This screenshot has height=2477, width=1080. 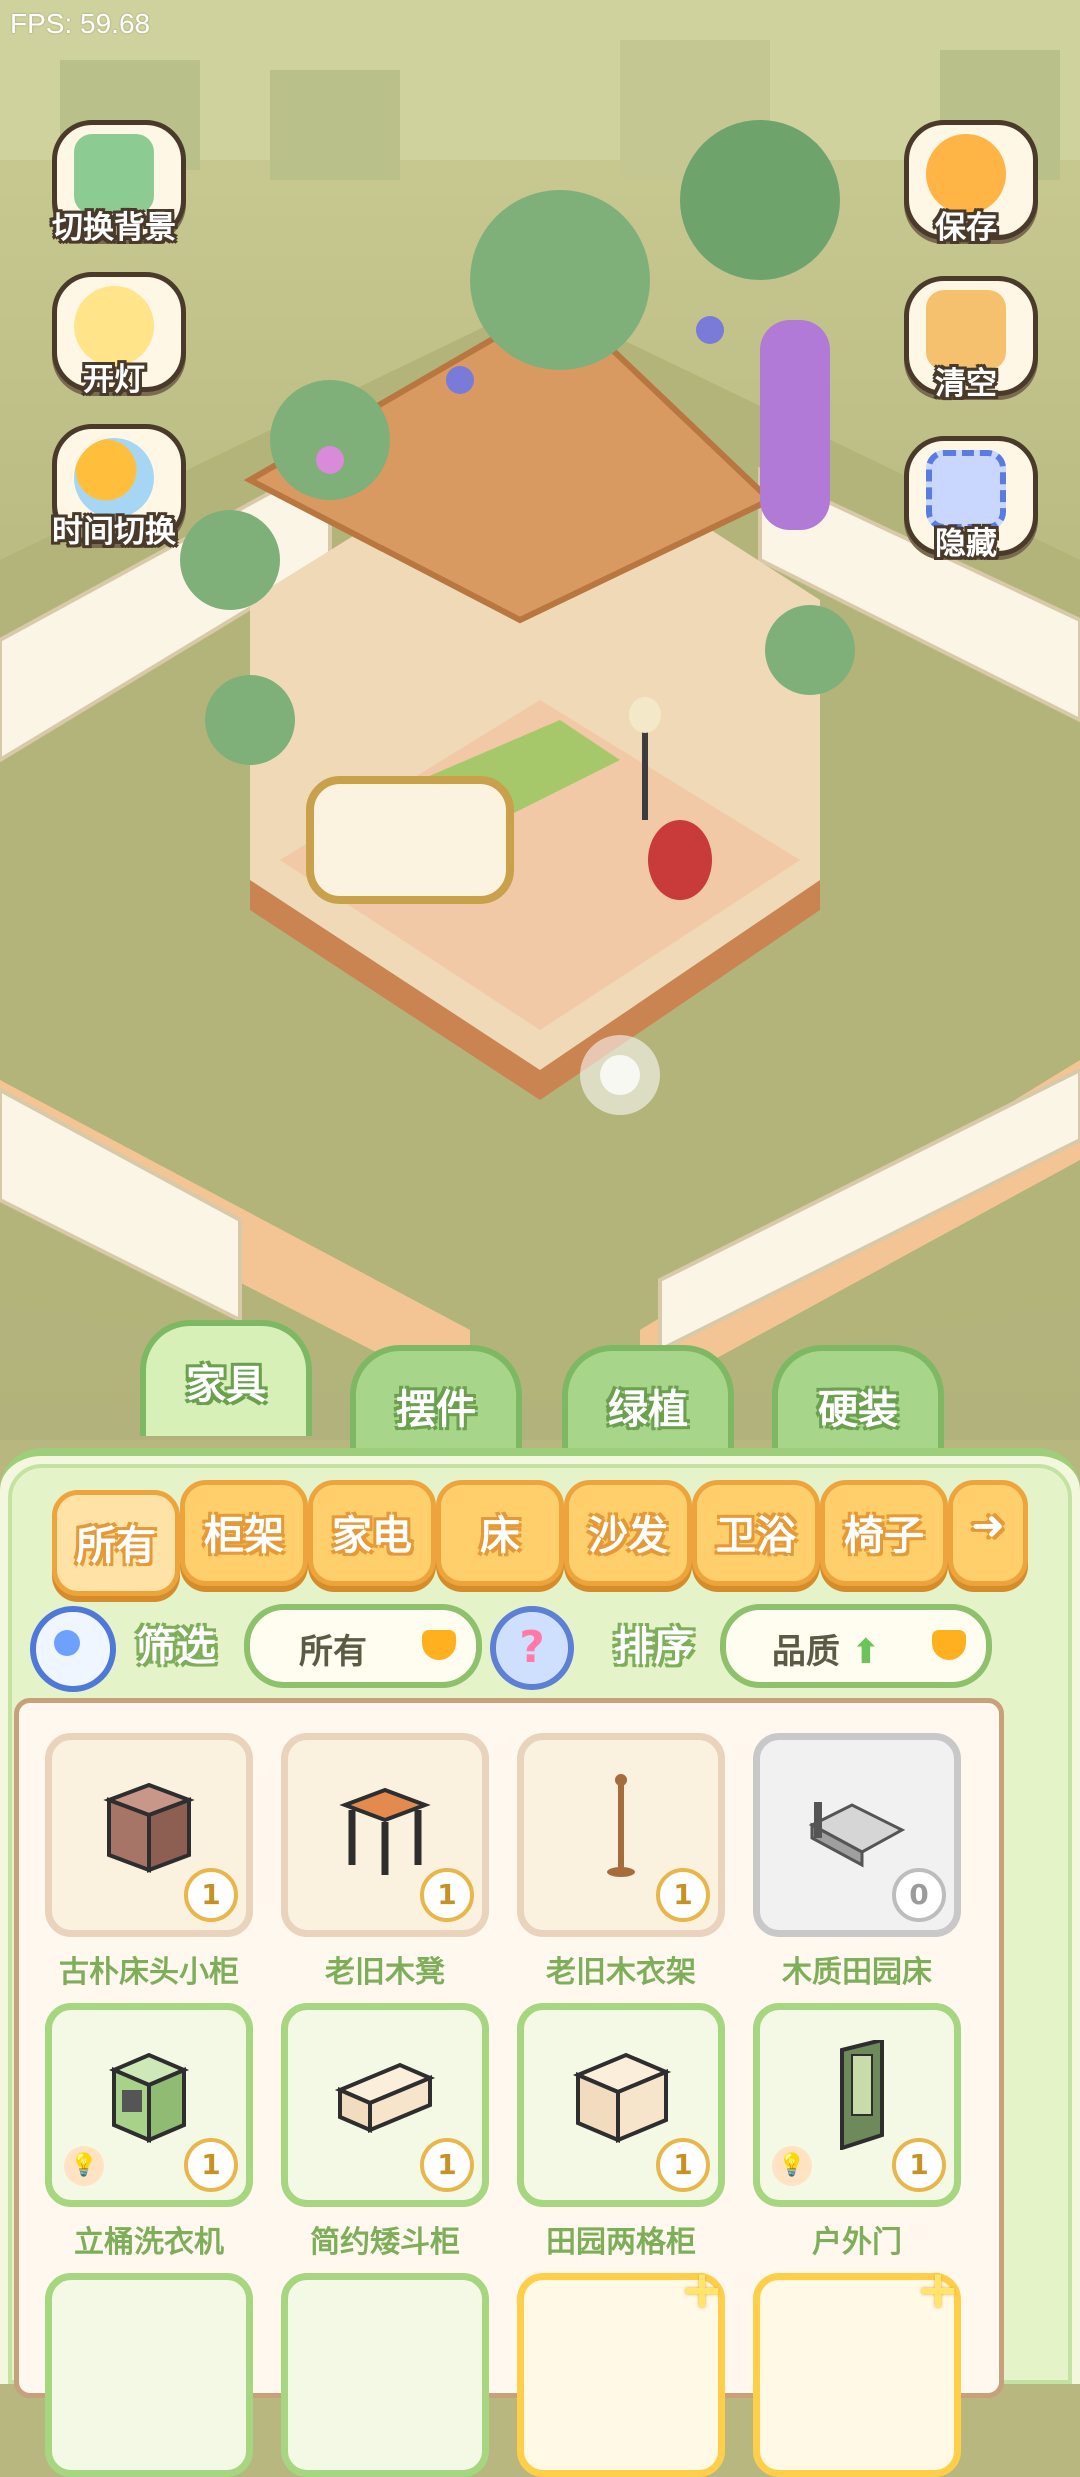 I want to click on tab-plants-label: 绿植, so click(x=648, y=1410).